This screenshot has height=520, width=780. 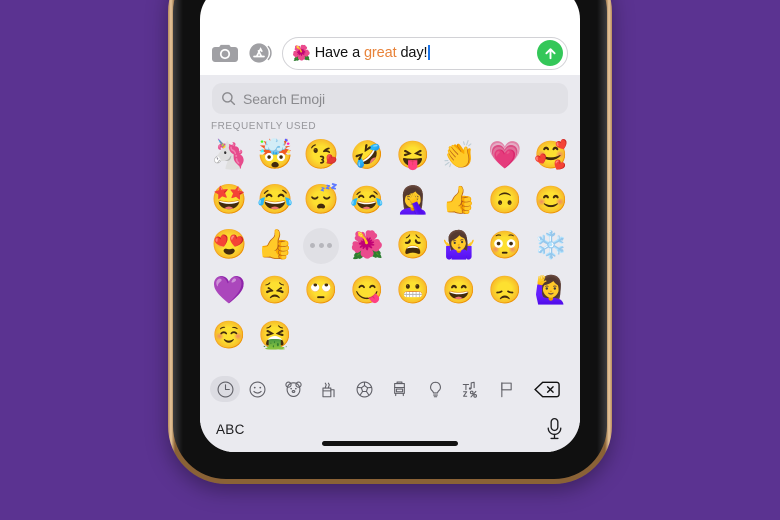 I want to click on memoji-star-struck-glyph: 🤩, so click(x=229, y=200).